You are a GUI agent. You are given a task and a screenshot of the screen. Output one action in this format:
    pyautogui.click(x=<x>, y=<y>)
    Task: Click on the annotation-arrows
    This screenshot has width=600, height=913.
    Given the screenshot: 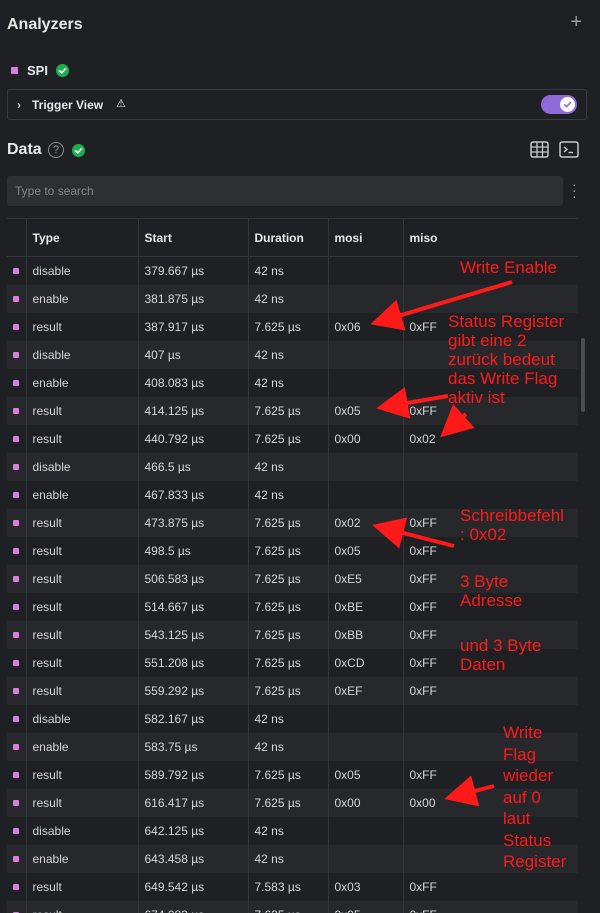 What is the action you would take?
    pyautogui.click(x=441, y=543)
    